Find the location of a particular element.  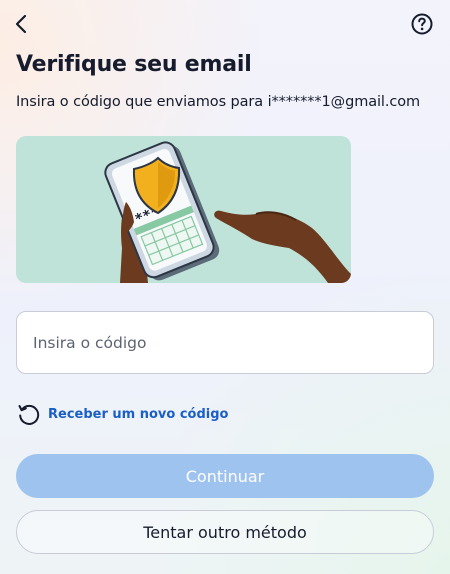

top-bar is located at coordinates (225, 24).